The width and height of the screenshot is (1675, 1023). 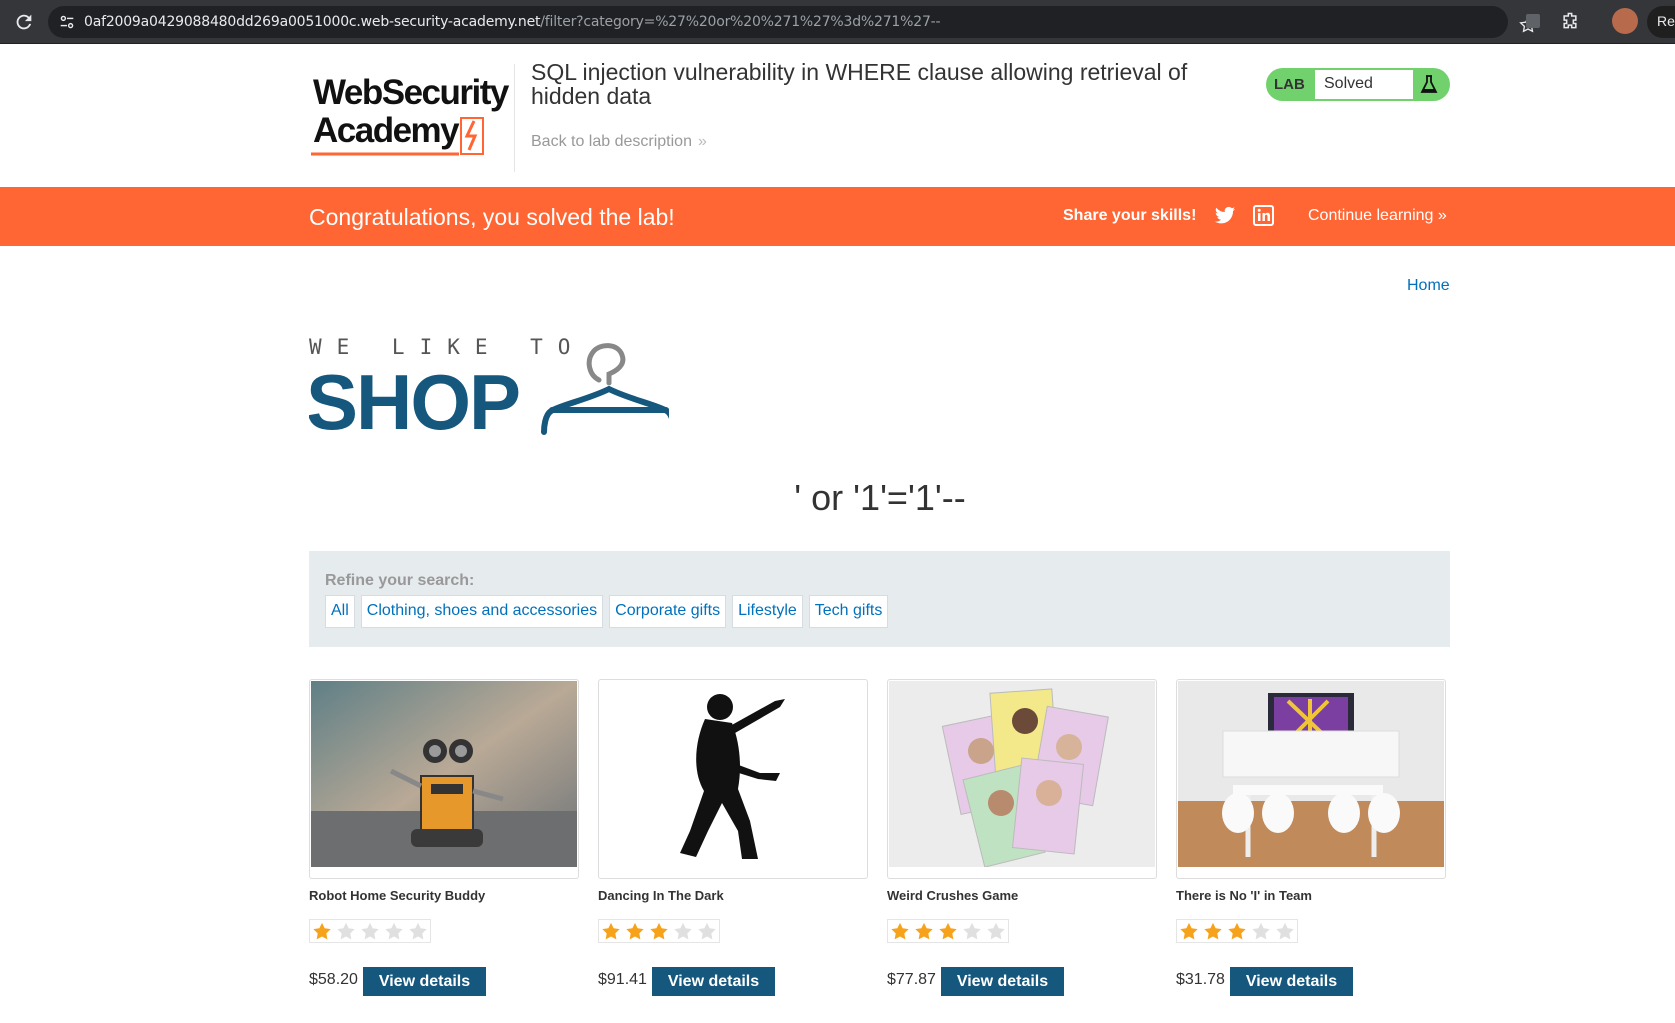 What do you see at coordinates (386, 130) in the screenshot?
I see `logo-line2: Academy` at bounding box center [386, 130].